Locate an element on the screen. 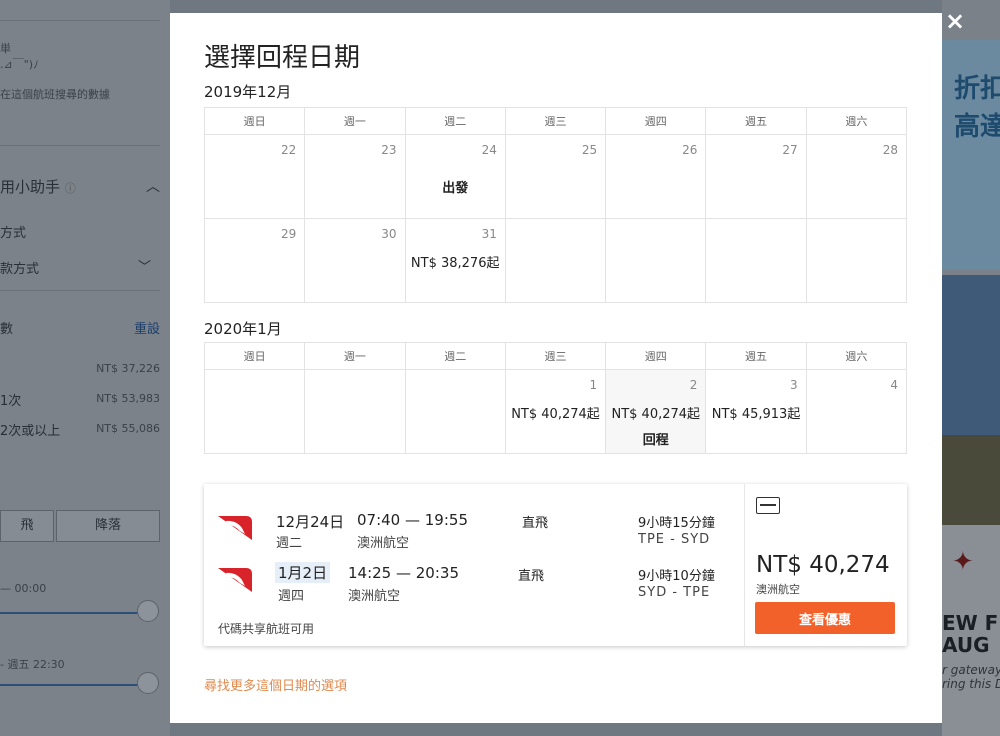 The width and height of the screenshot is (1000, 736). background-ad-column: 折扣 高達 ✦ EW F AUG r gateway ring this D is located at coordinates (971, 368).